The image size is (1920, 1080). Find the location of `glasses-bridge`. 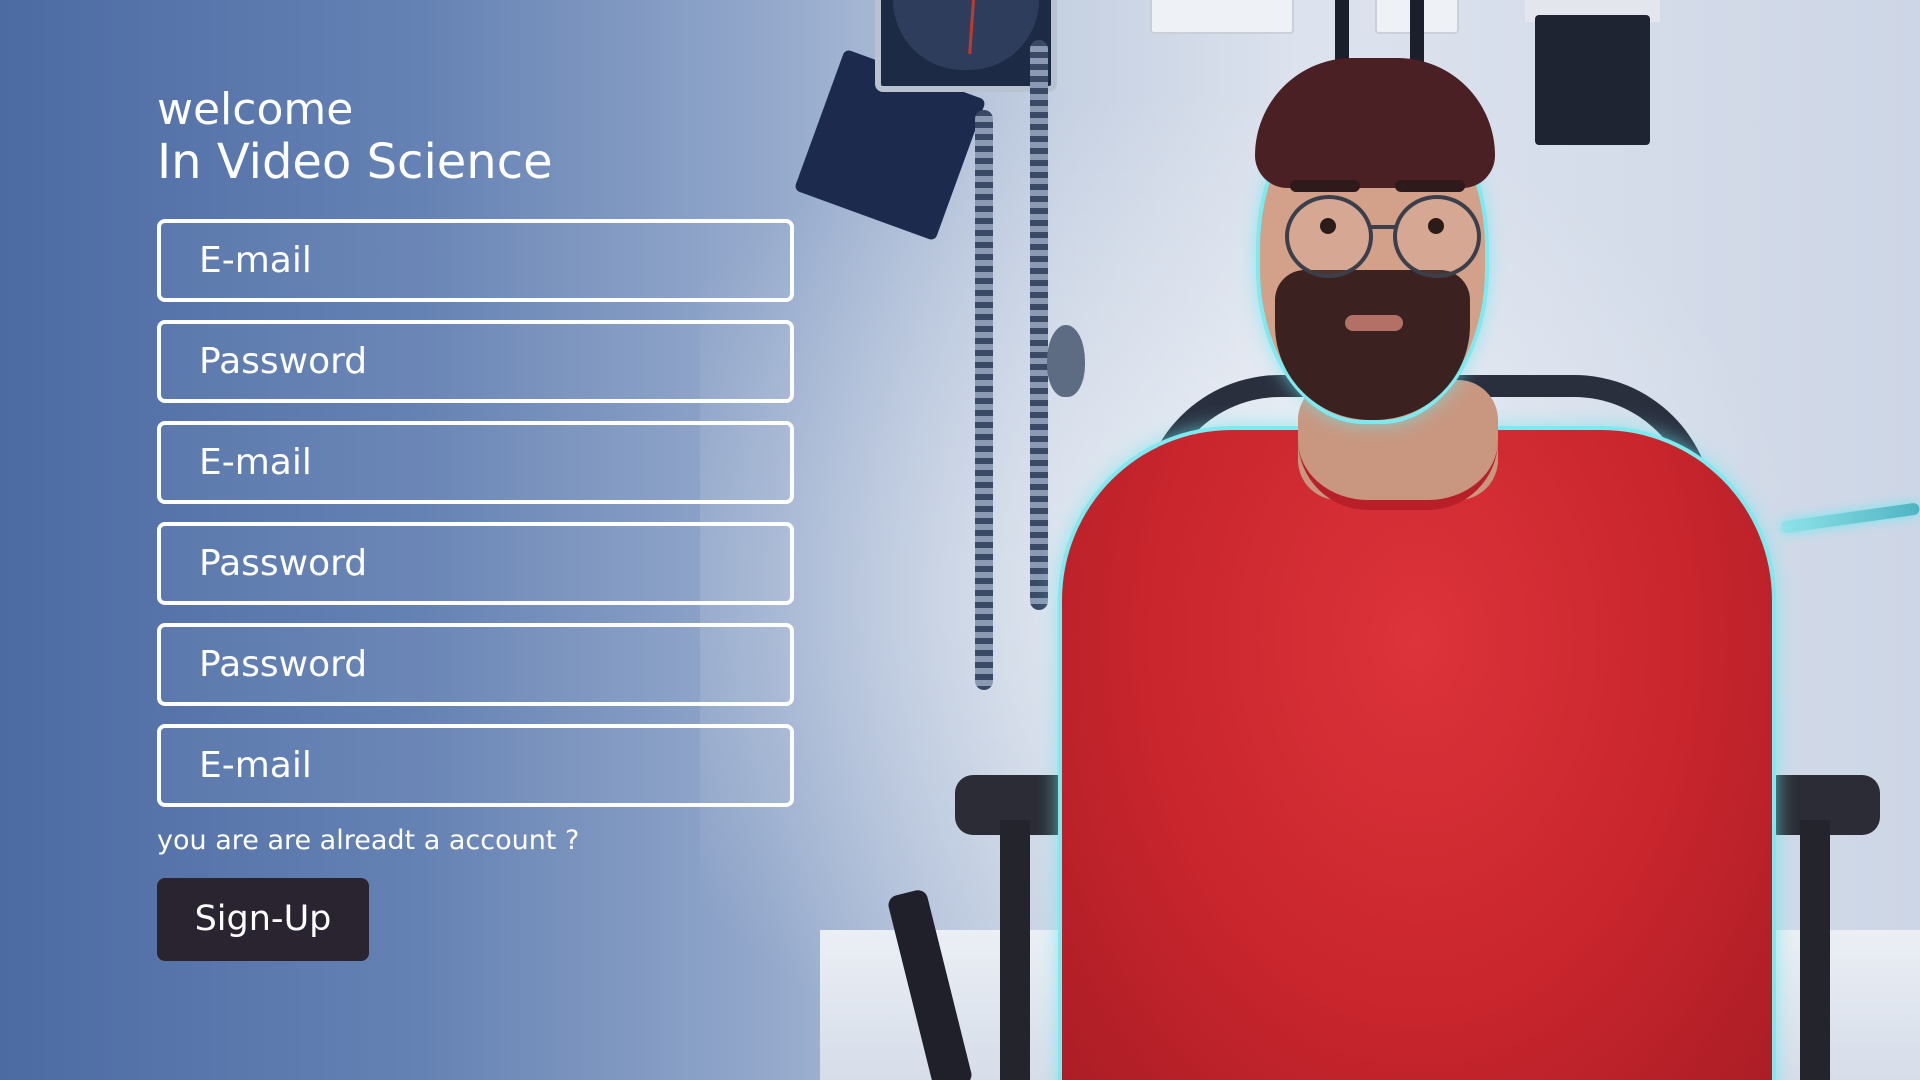

glasses-bridge is located at coordinates (1382, 227).